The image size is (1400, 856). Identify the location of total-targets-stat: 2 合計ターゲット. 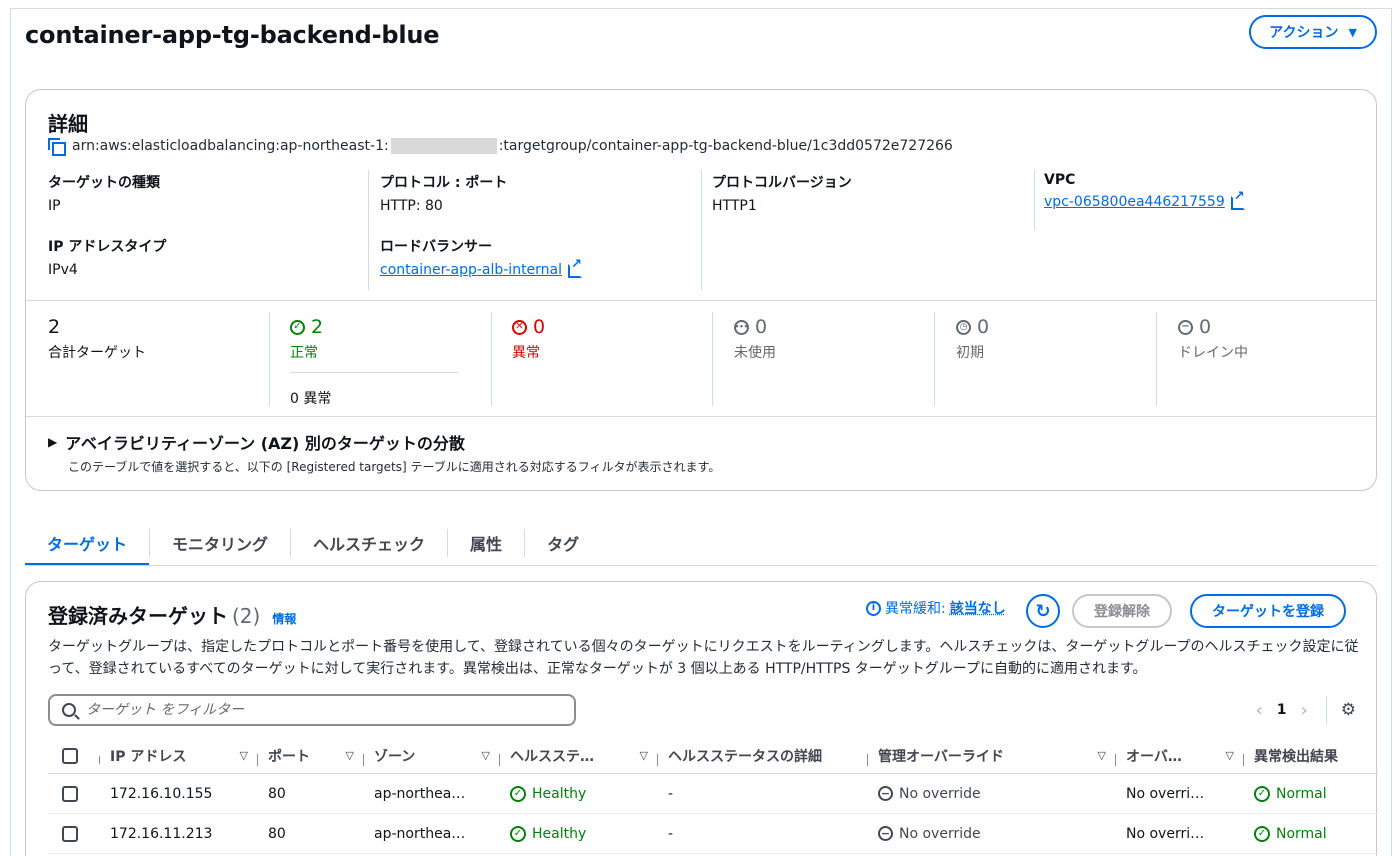
(97, 339).